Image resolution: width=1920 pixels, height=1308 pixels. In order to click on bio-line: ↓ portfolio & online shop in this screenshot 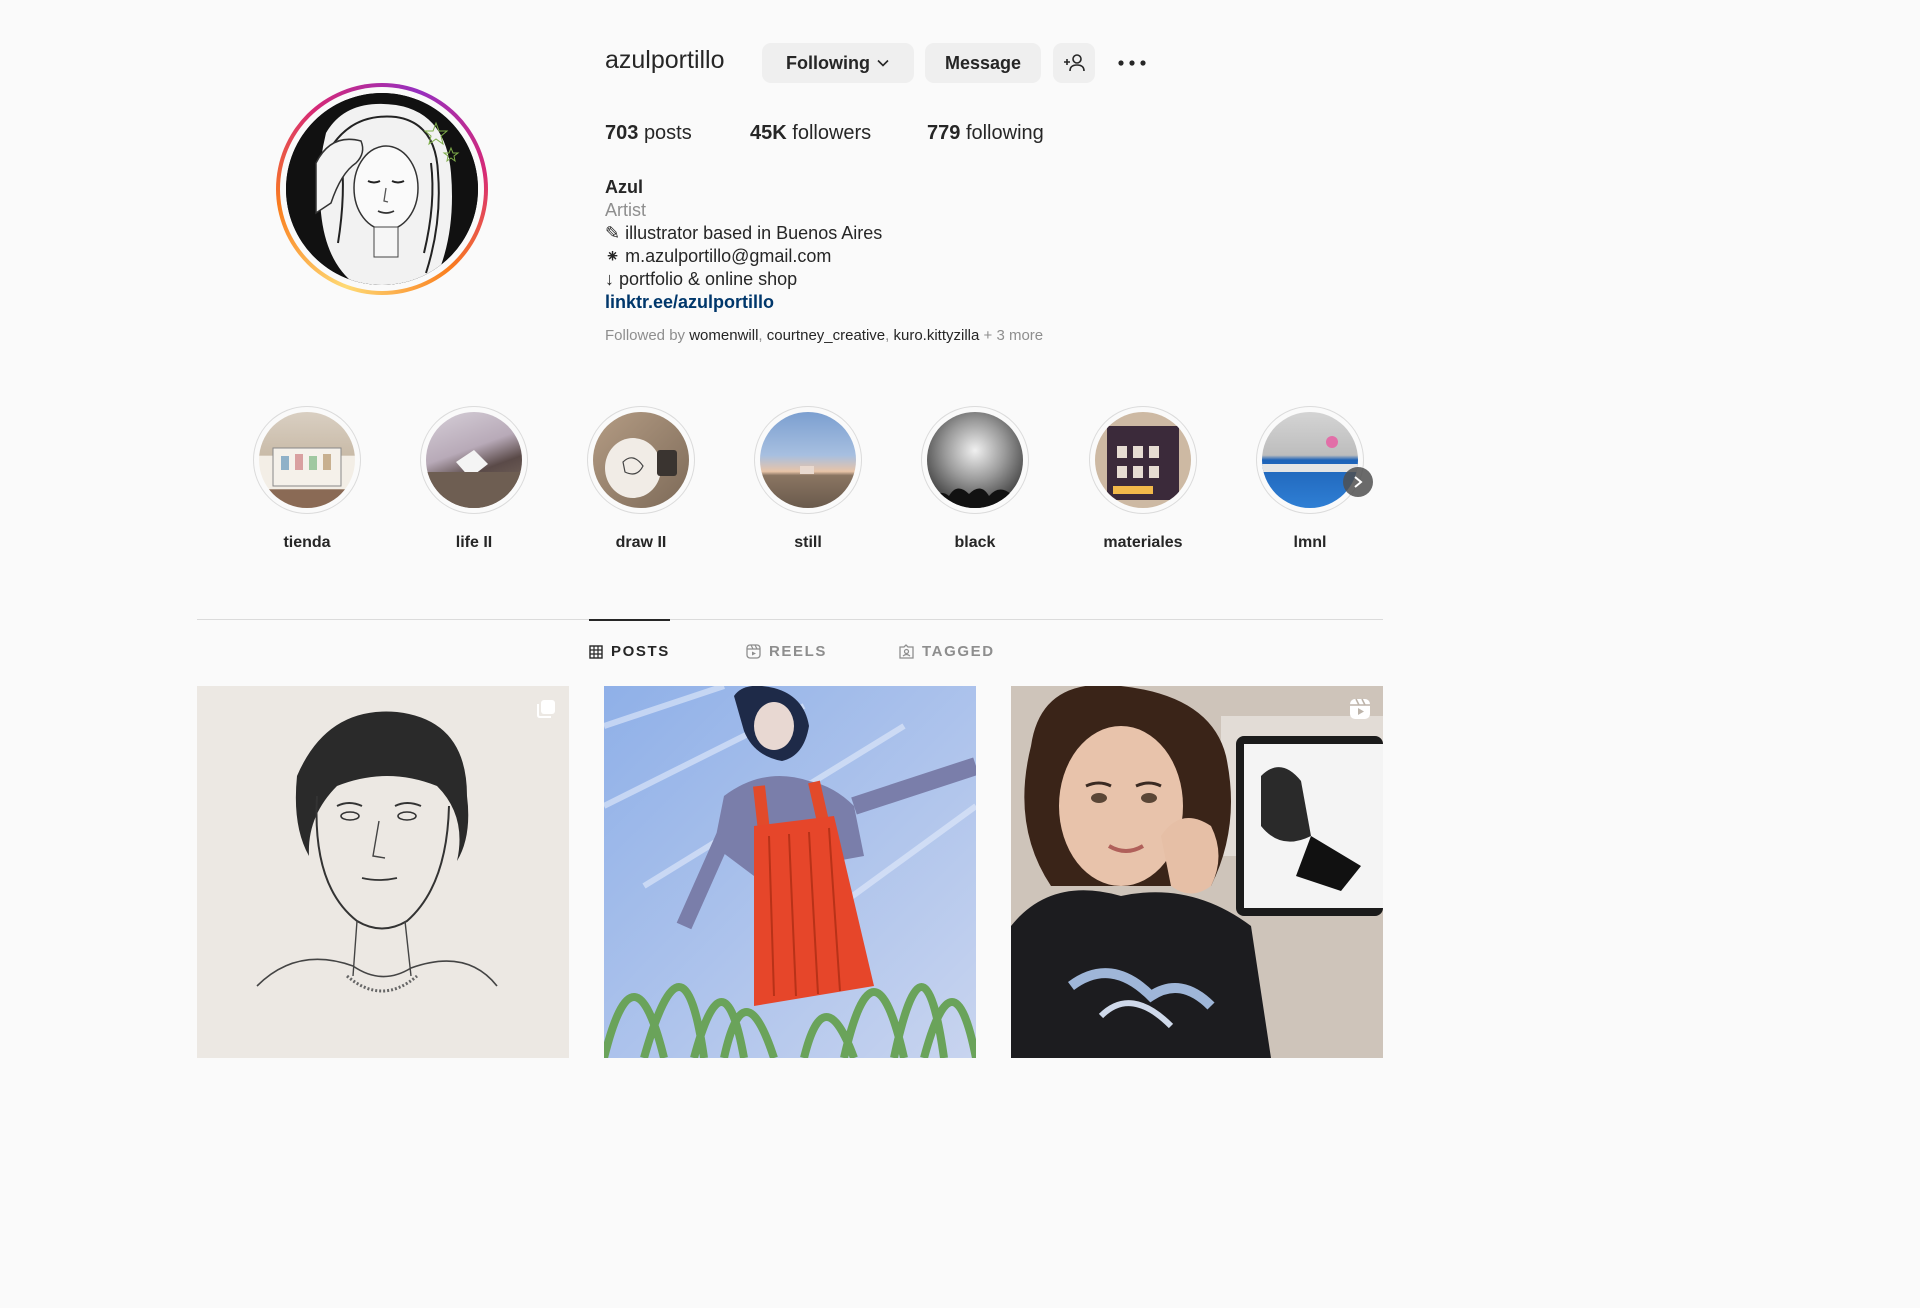, I will do `click(701, 279)`.